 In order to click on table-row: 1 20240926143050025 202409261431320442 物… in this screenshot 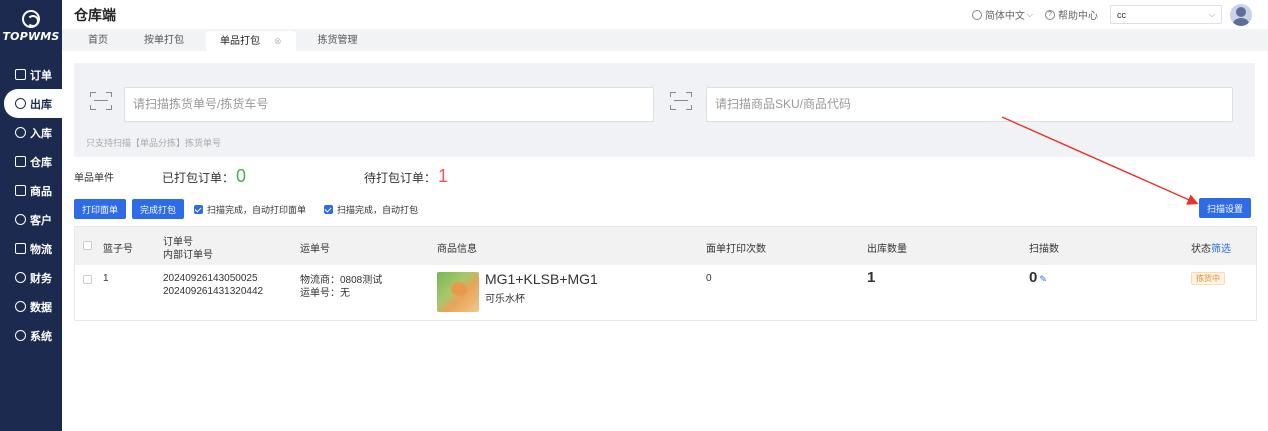, I will do `click(665, 292)`.